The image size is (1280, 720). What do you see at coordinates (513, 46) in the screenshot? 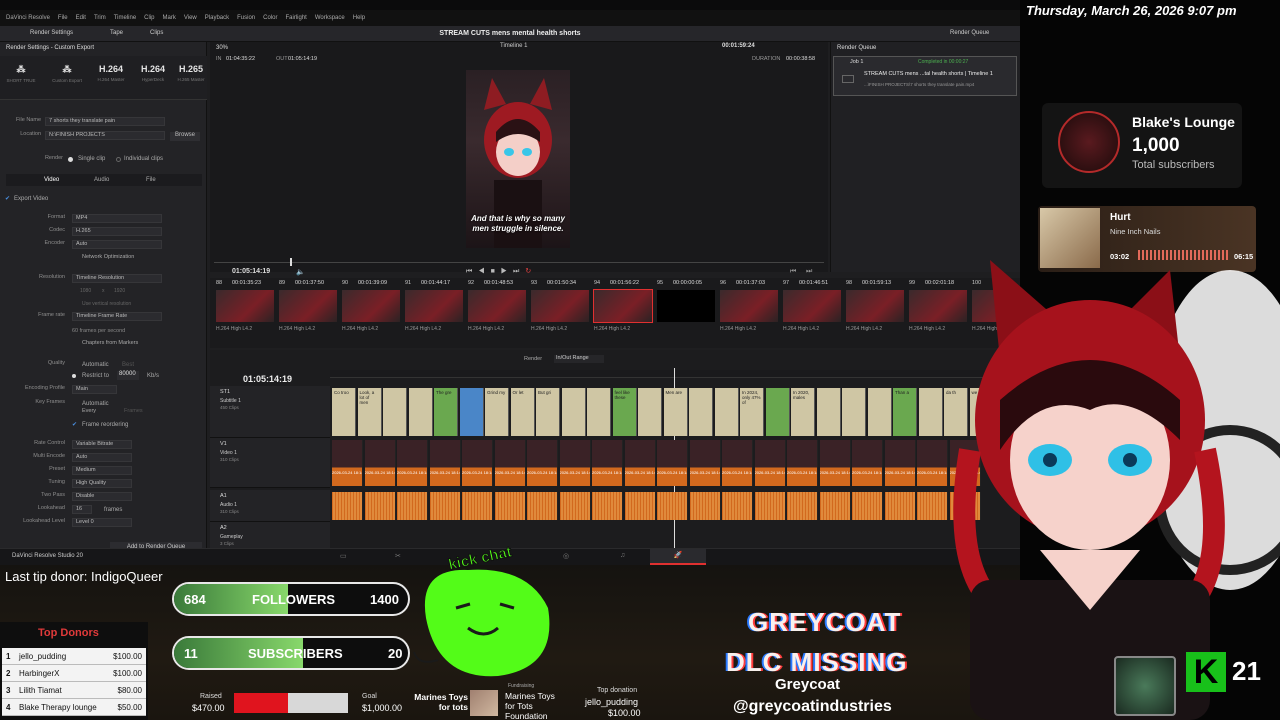
I see `timeline-name: Timeline 1` at bounding box center [513, 46].